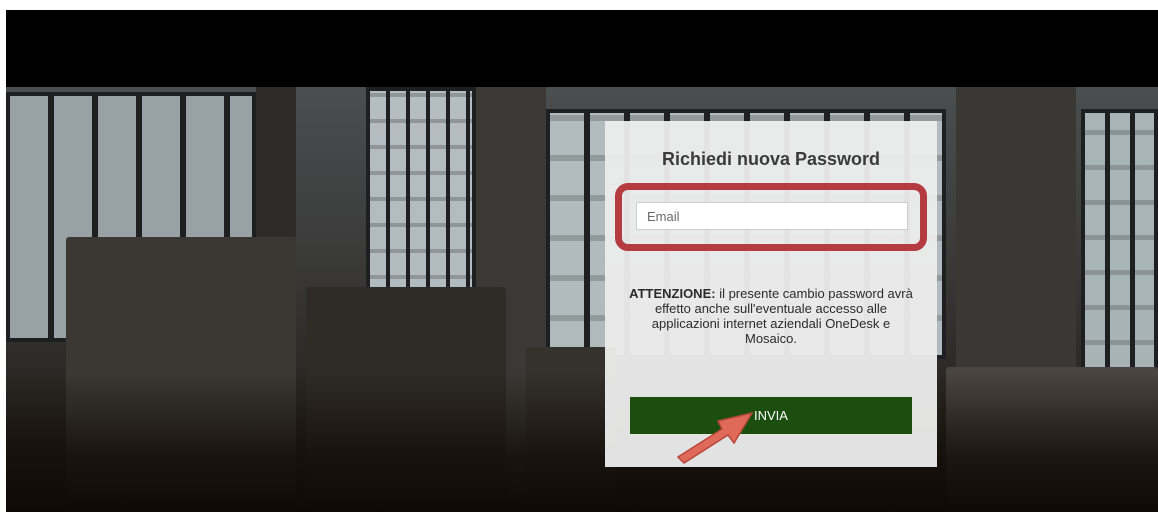 The image size is (1158, 512). I want to click on card-title: Richiedi nuova Password, so click(771, 159).